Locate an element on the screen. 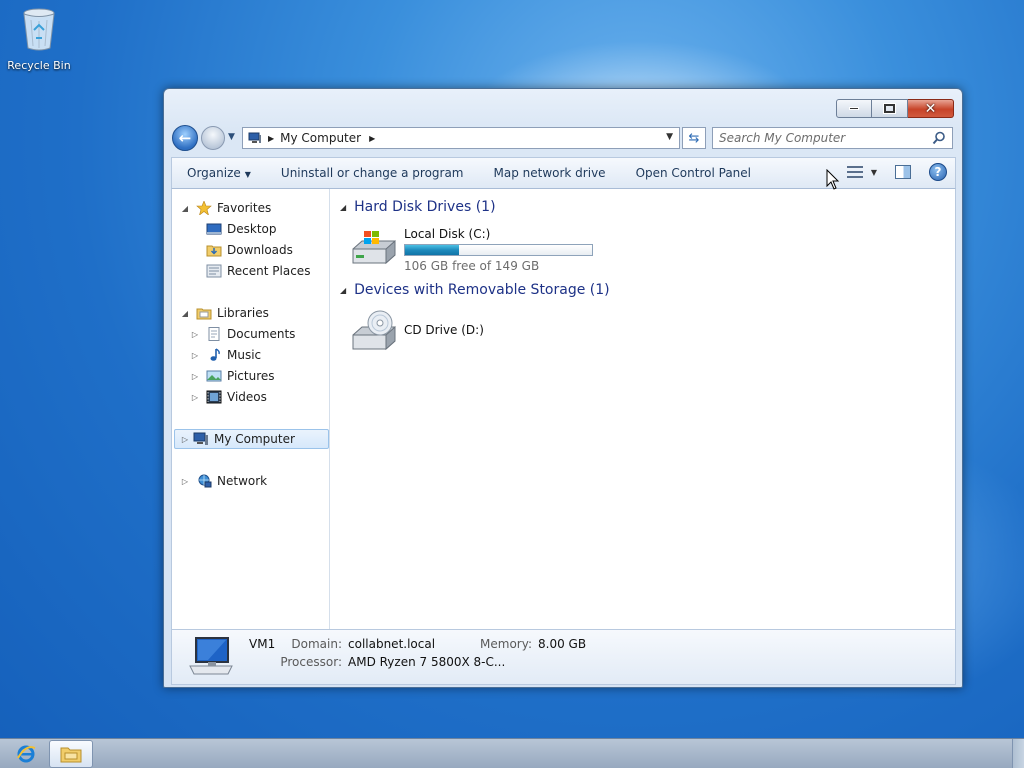 This screenshot has width=1024, height=768. recycle-bin-icon is located at coordinates (39, 29).